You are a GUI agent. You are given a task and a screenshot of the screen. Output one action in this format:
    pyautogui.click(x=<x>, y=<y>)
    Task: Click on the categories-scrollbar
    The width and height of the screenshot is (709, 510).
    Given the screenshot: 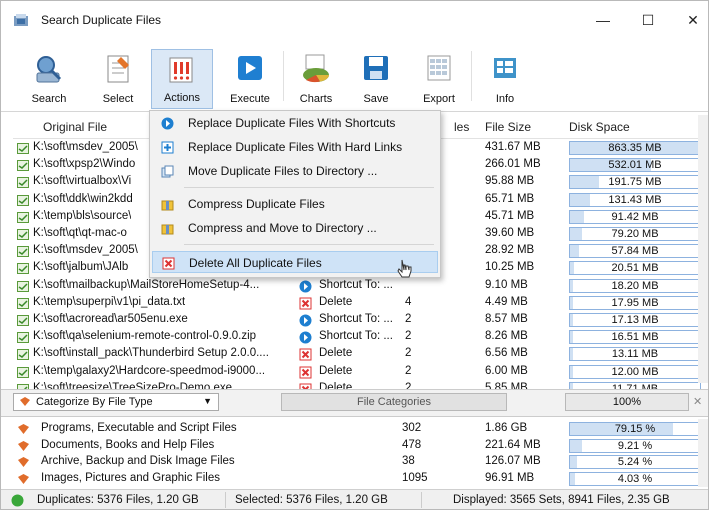 What is the action you would take?
    pyautogui.click(x=703, y=453)
    